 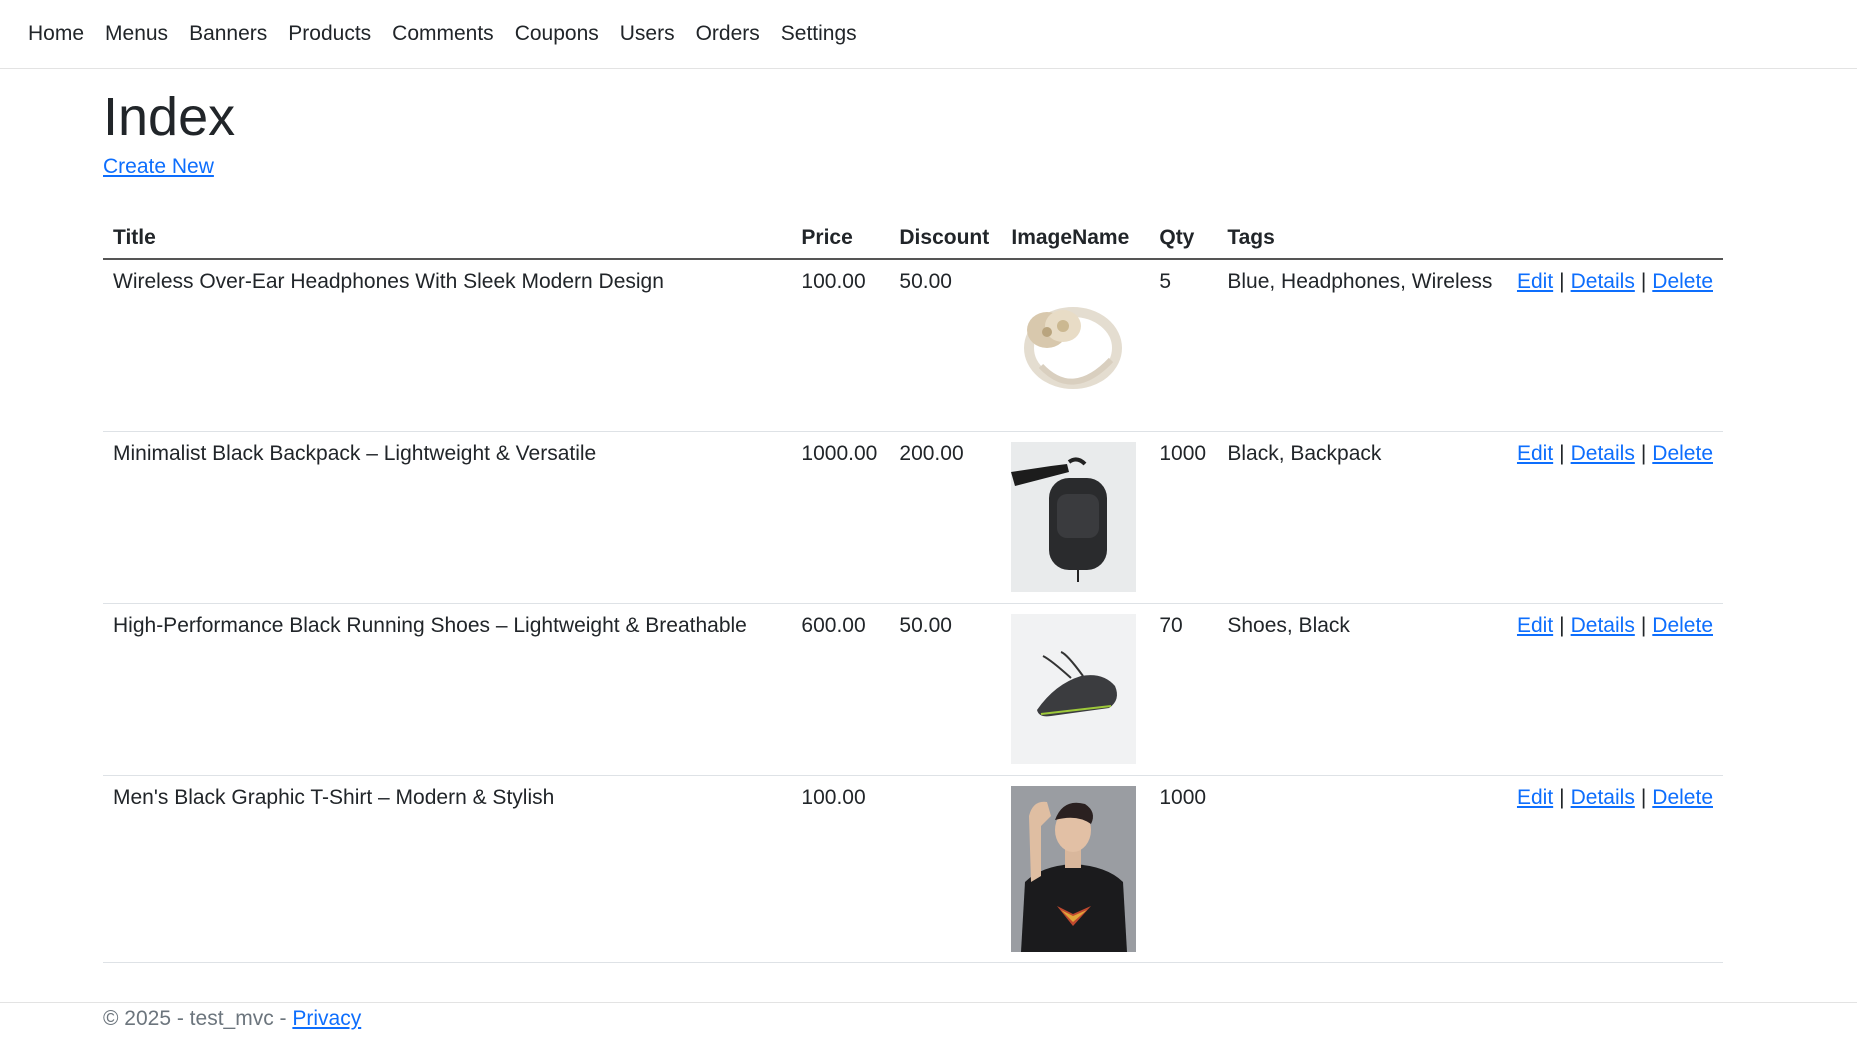 I want to click on nav-products: Products, so click(x=329, y=34).